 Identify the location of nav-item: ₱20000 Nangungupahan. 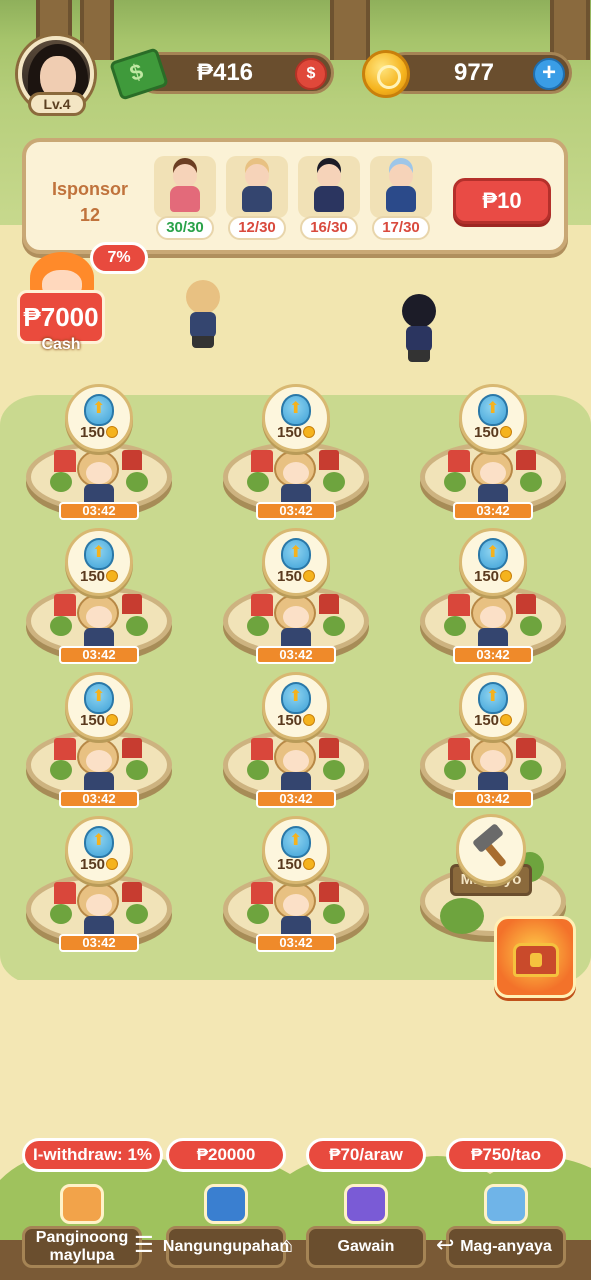
(226, 1203).